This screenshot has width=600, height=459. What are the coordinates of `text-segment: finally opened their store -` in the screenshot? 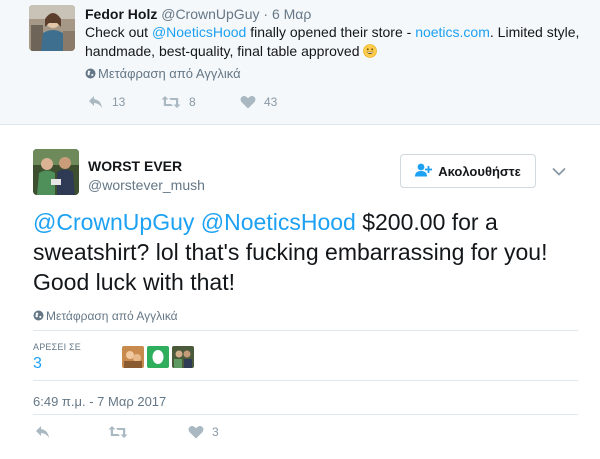 It's located at (331, 32).